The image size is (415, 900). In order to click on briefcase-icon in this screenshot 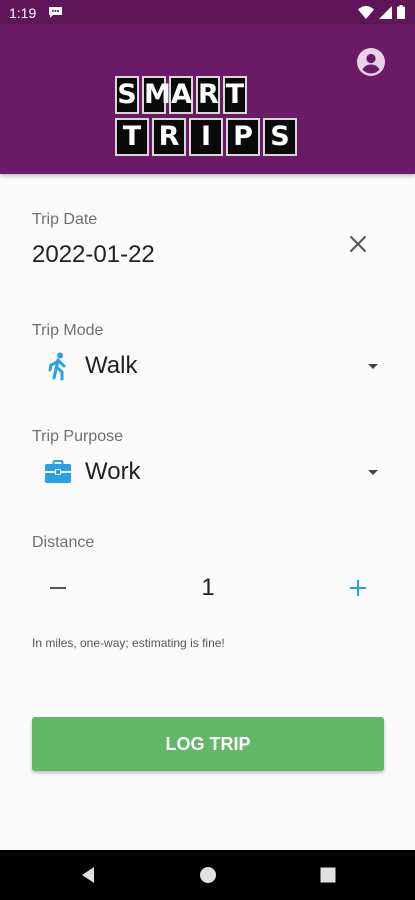, I will do `click(58, 471)`.